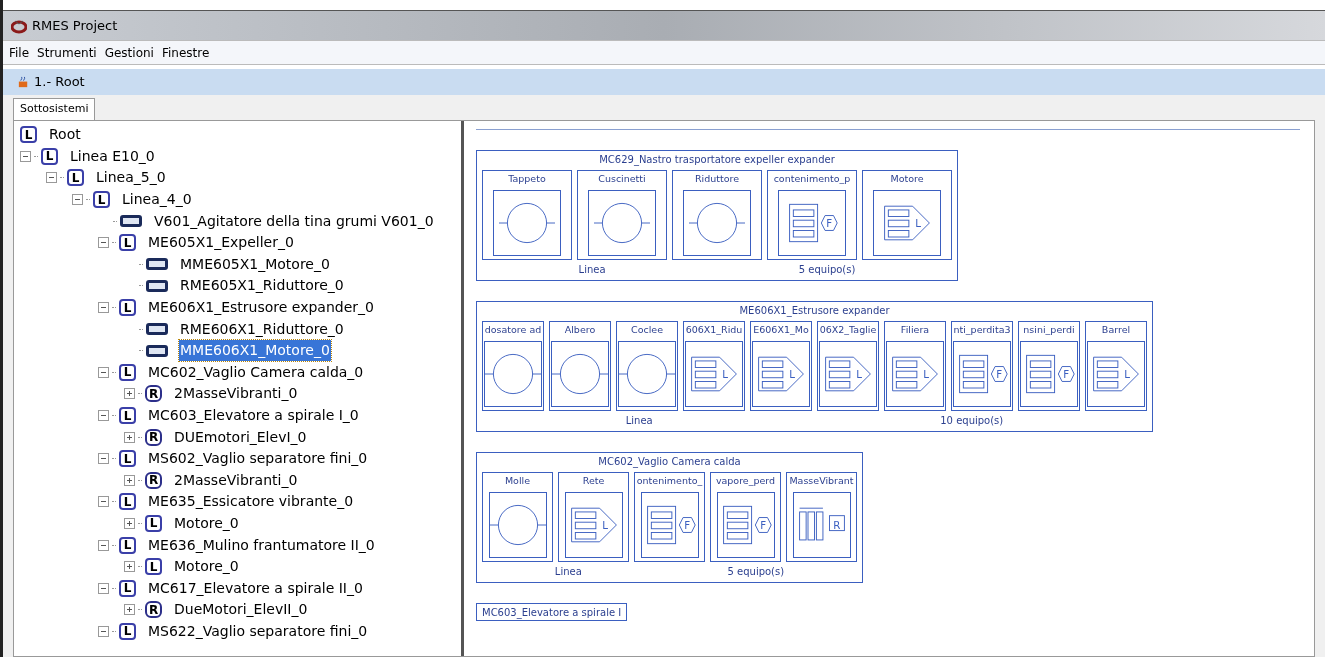  I want to click on equipment-count: 10 equipo(s), so click(972, 421).